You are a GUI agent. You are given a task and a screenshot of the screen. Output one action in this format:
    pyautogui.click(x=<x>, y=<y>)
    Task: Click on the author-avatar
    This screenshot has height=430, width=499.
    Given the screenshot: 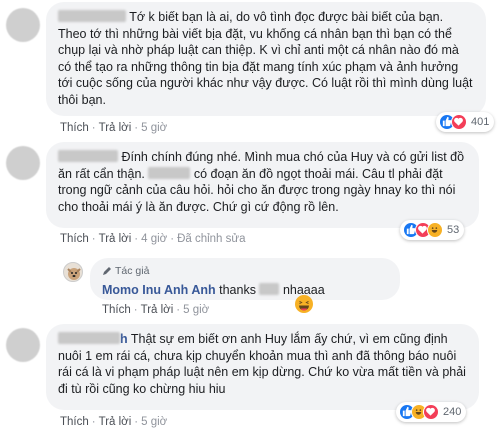 What is the action you would take?
    pyautogui.click(x=73, y=272)
    